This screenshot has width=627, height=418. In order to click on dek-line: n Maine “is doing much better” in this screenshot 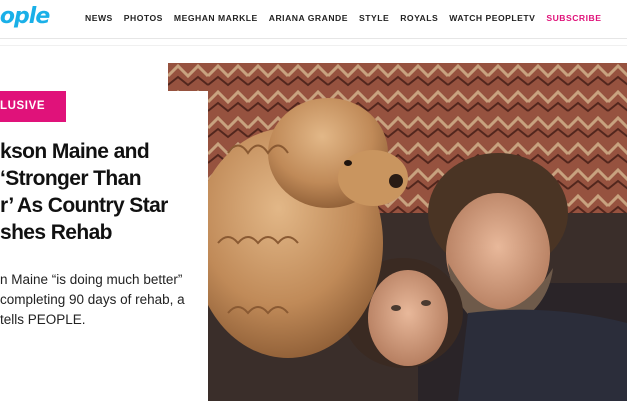, I will do `click(91, 279)`.